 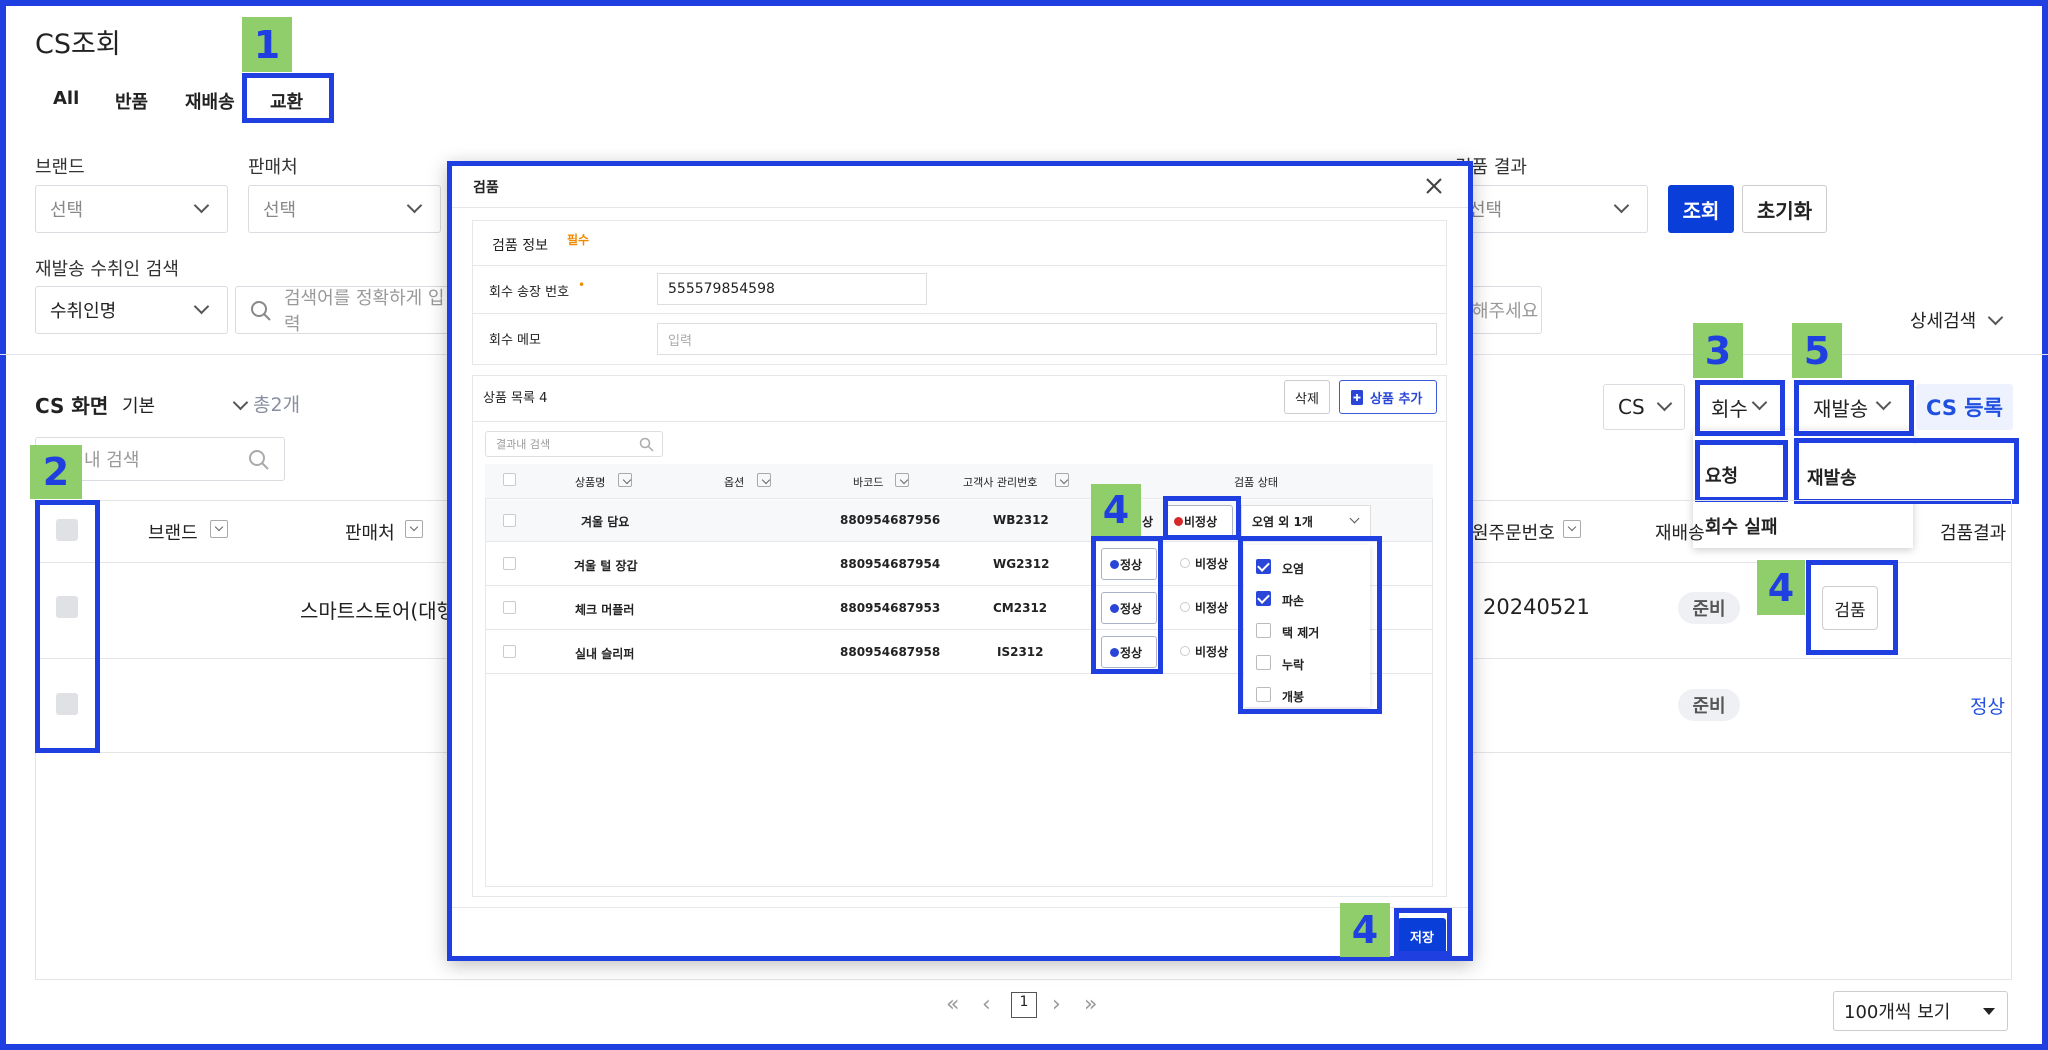 I want to click on highlight-abnormal-radio, so click(x=1202, y=518).